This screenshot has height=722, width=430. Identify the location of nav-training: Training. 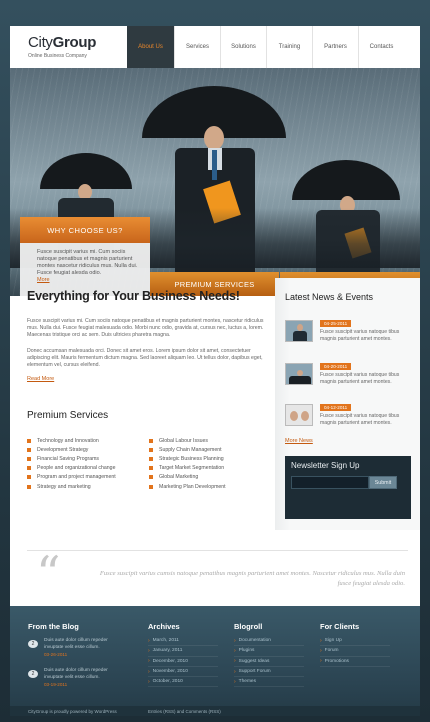
(289, 47).